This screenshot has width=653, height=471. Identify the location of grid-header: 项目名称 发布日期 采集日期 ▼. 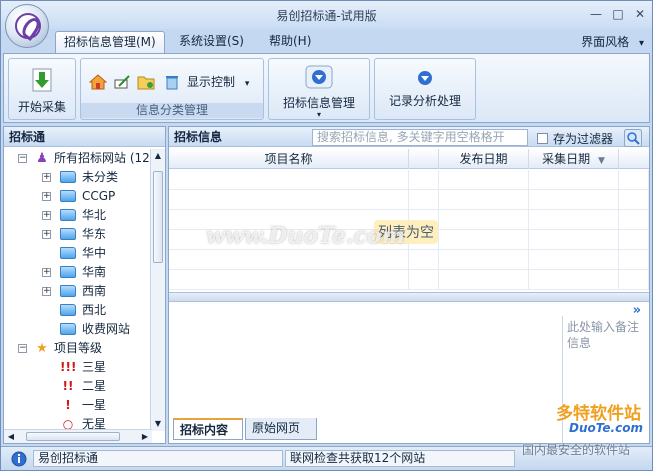
(409, 159).